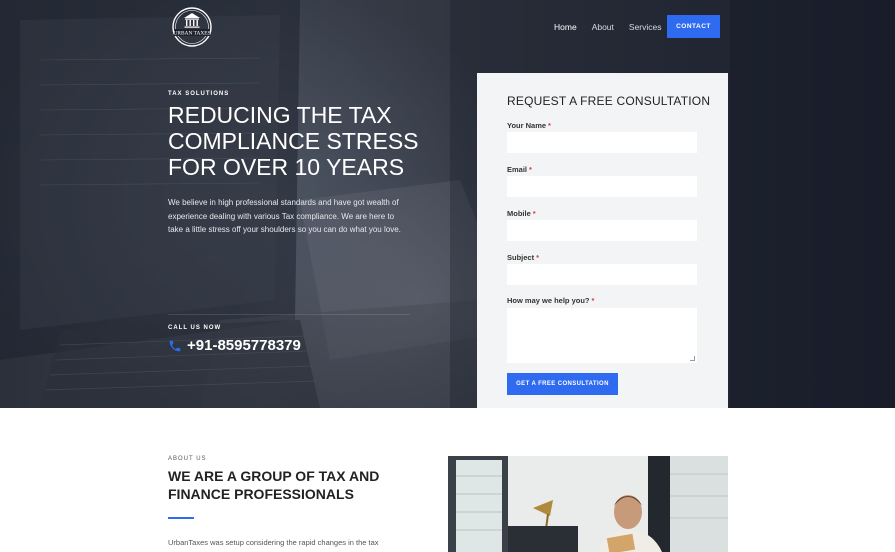  I want to click on mobile-field, so click(602, 230).